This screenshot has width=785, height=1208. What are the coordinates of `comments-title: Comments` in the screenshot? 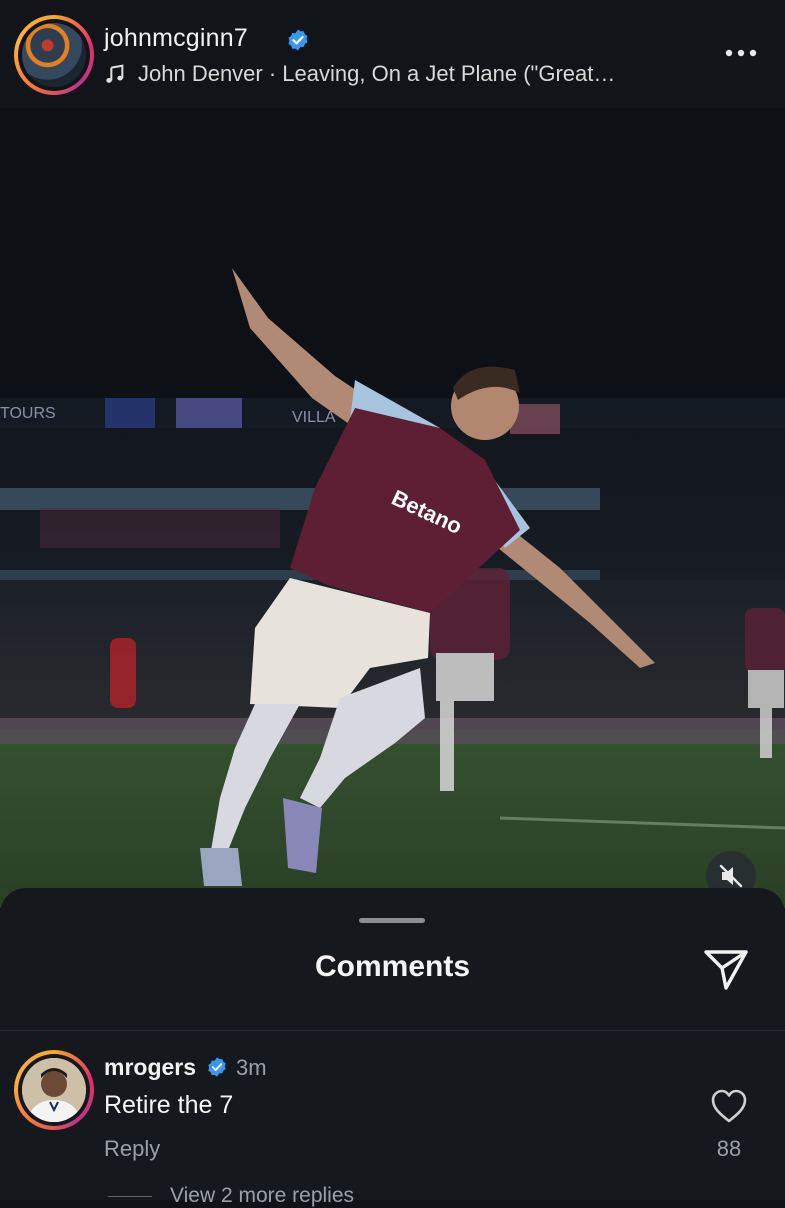 It's located at (392, 966).